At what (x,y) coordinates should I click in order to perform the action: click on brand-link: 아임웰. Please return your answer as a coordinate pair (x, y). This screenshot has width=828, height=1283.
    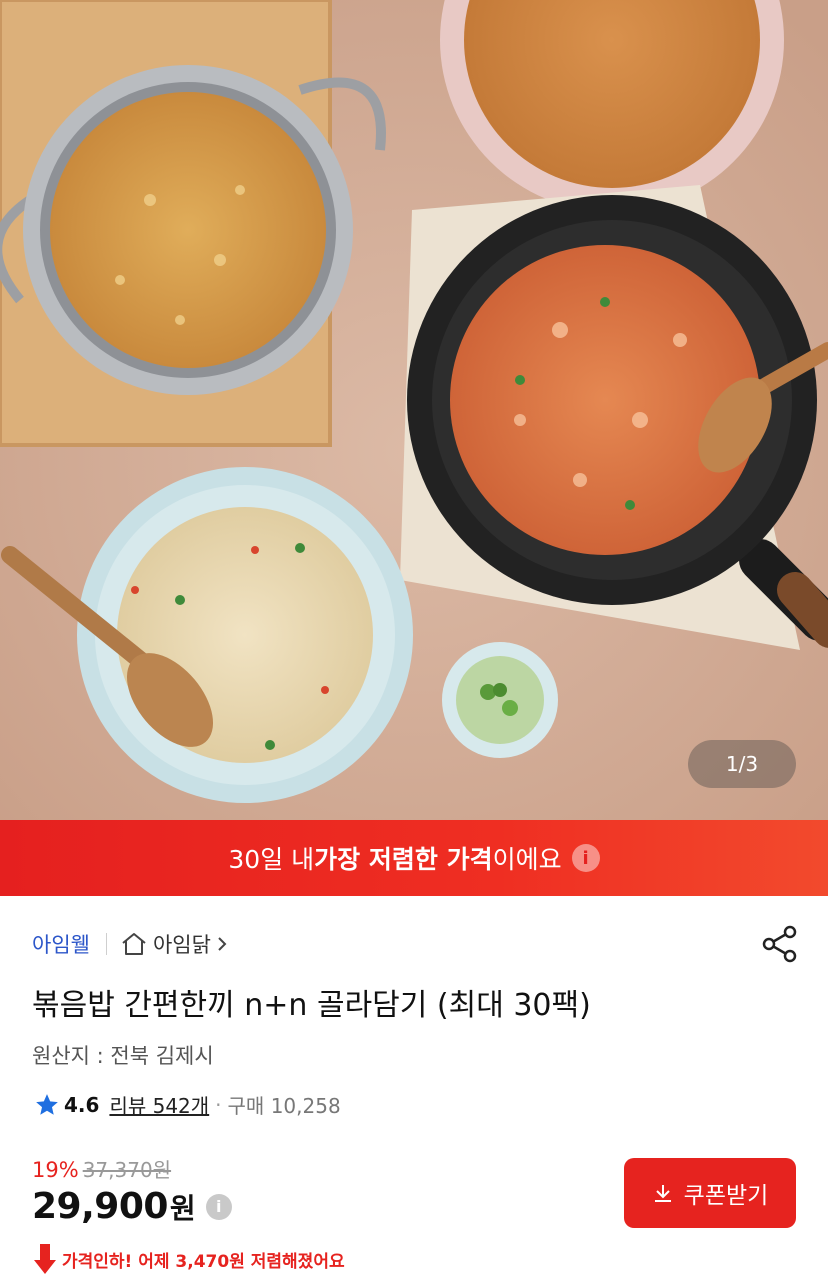
    Looking at the image, I should click on (61, 944).